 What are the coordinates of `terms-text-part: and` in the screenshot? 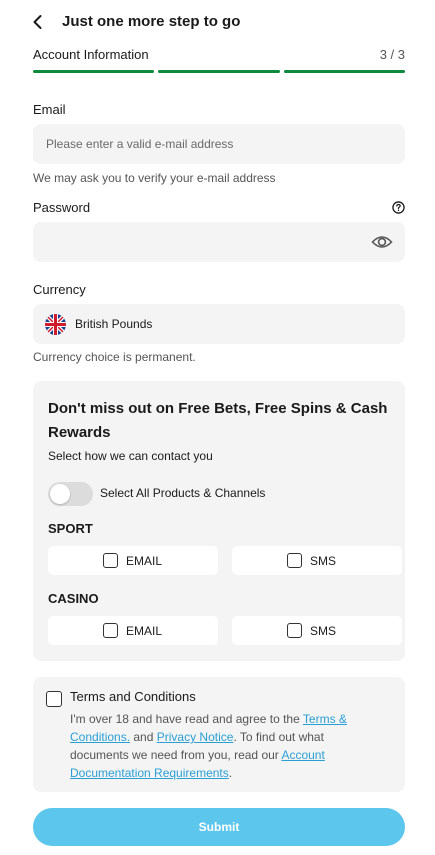 It's located at (143, 737).